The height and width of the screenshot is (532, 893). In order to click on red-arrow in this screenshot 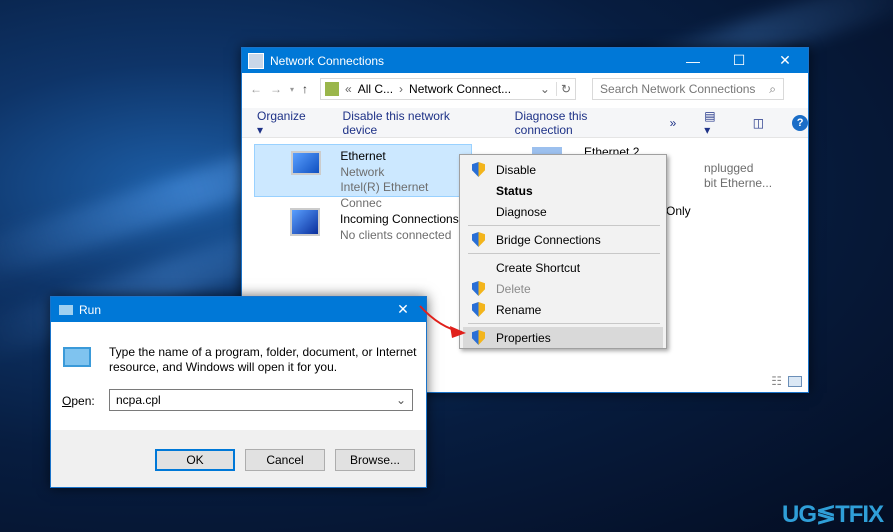, I will do `click(442, 321)`.